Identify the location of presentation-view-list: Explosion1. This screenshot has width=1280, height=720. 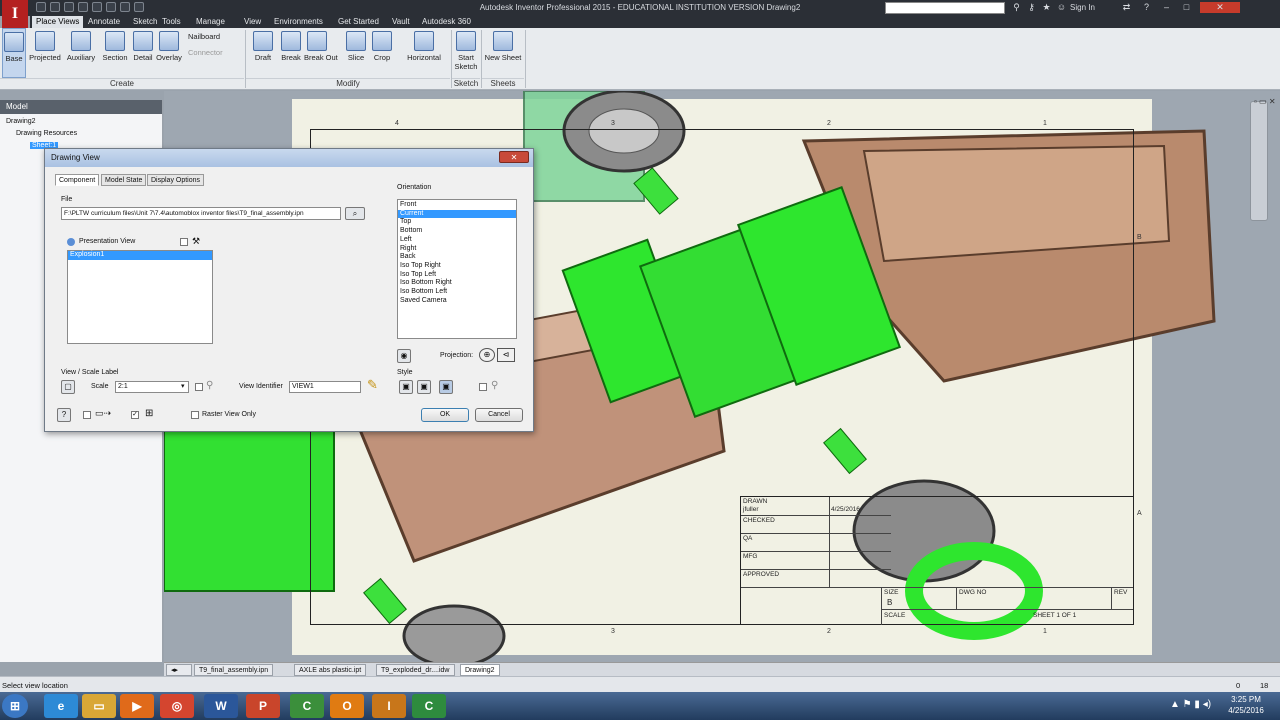
(140, 297).